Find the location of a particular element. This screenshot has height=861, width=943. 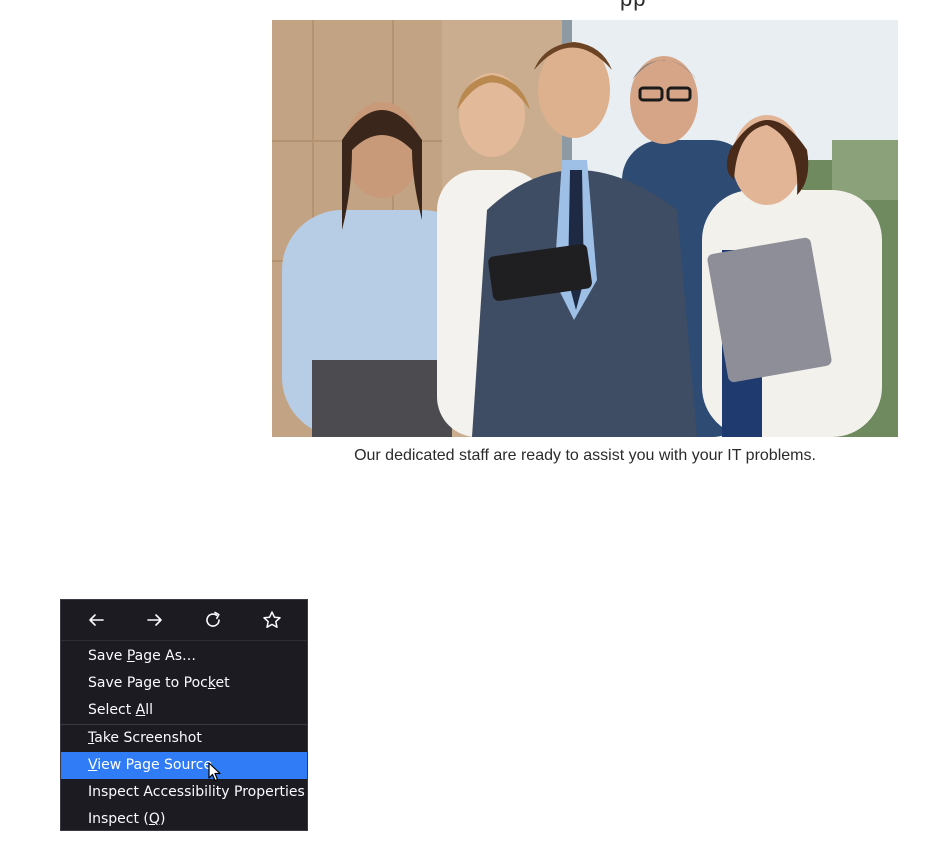

forward-arrow-icon is located at coordinates (154, 620).